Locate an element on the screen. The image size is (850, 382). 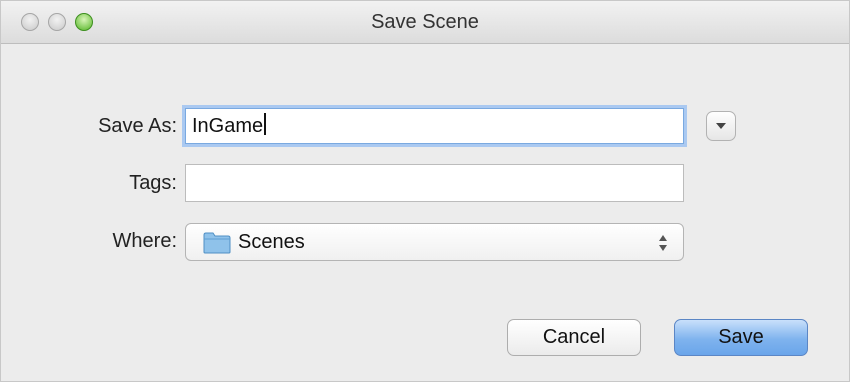
window-title: Save Scene is located at coordinates (425, 22).